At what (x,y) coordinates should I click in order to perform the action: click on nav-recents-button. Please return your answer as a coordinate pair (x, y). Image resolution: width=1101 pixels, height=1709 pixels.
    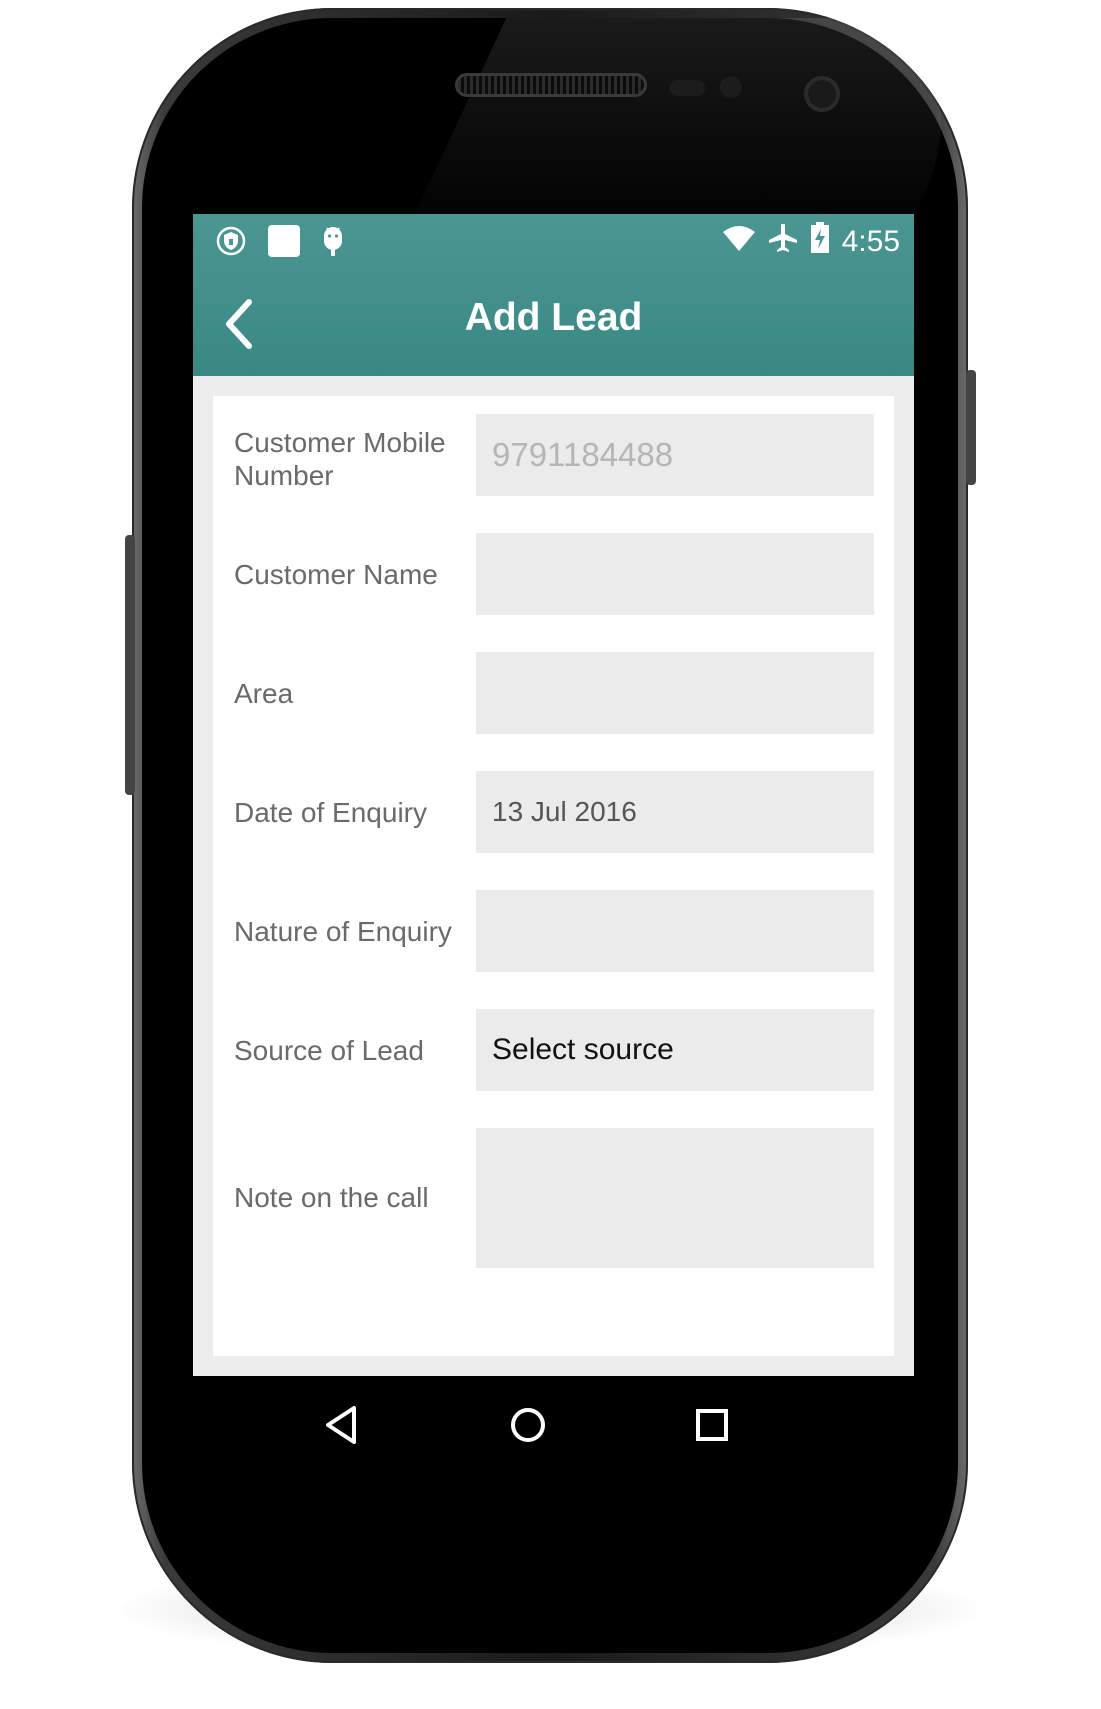
    Looking at the image, I should click on (712, 1425).